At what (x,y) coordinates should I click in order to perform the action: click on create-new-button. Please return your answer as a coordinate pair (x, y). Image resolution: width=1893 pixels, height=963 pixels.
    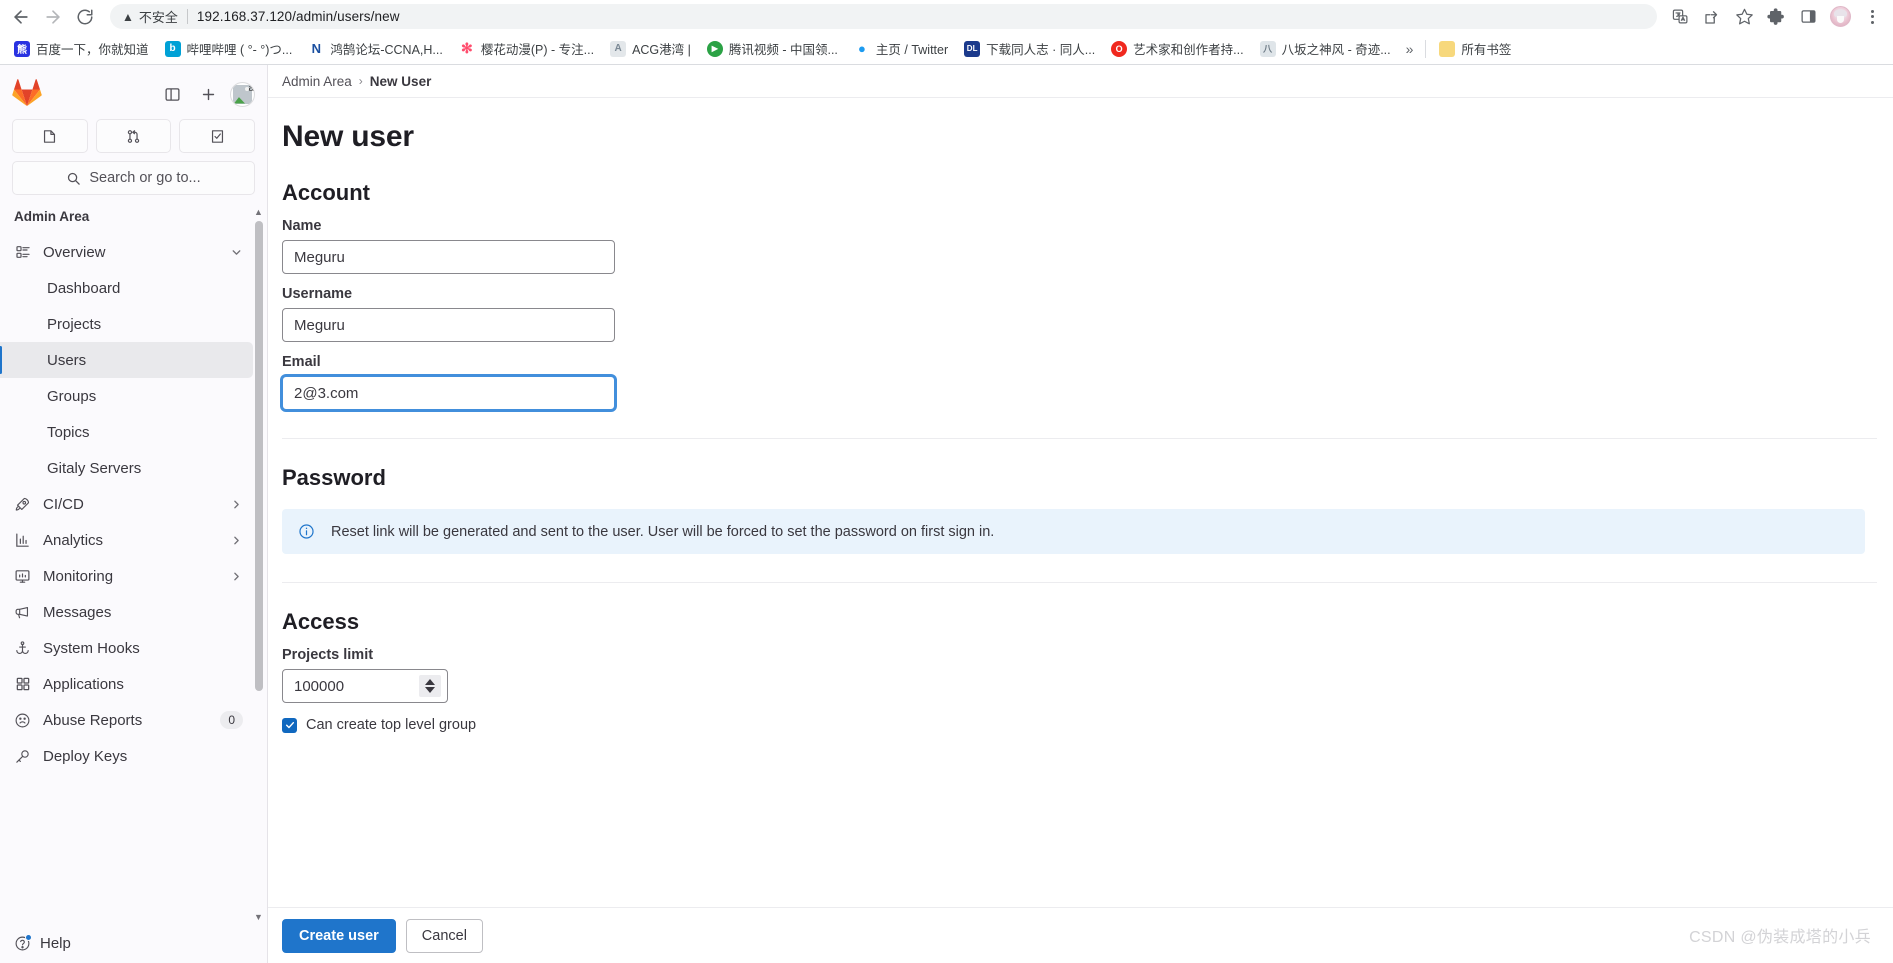
    Looking at the image, I should click on (208, 94).